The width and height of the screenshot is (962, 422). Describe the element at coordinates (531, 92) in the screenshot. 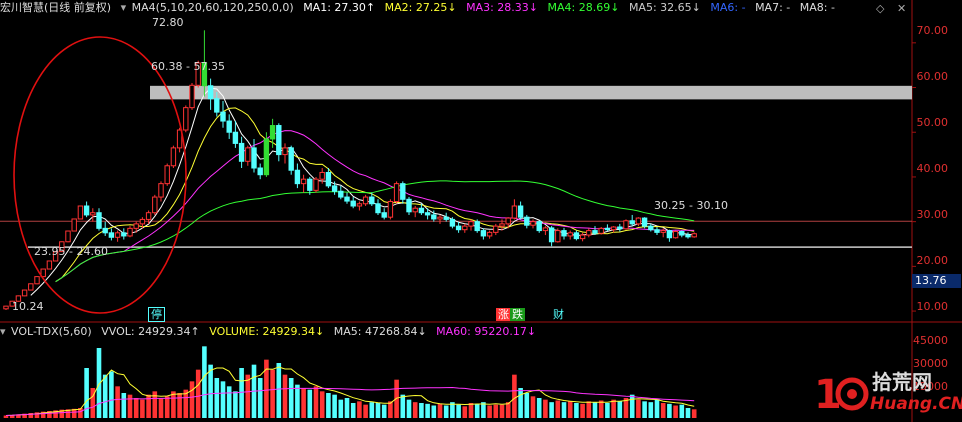

I see `resistance-zone` at that location.